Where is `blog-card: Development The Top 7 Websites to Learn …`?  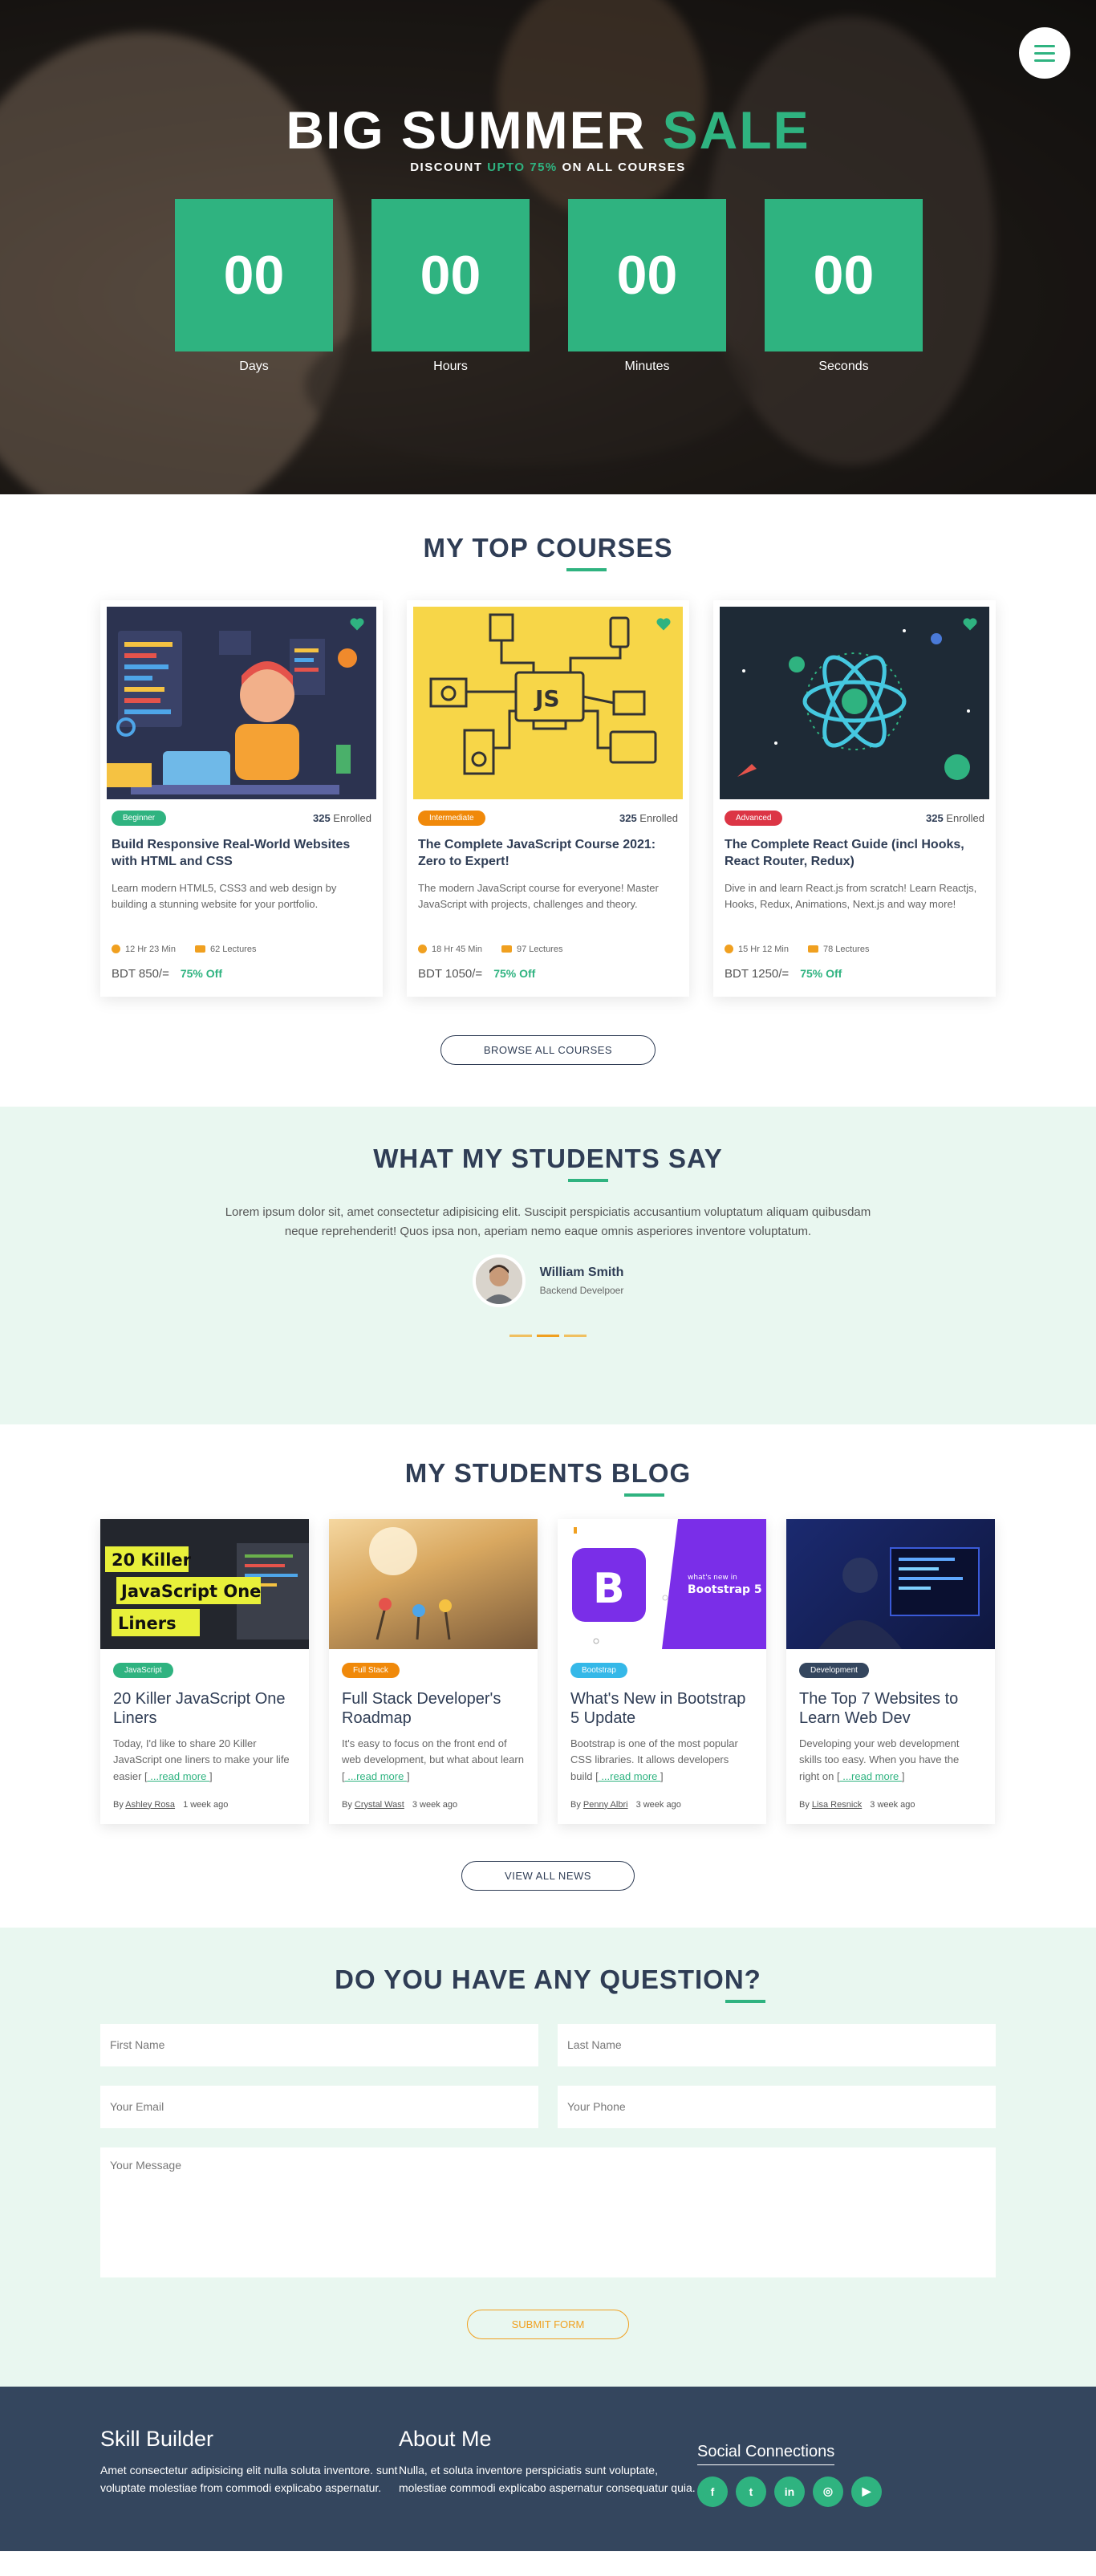 blog-card: Development The Top 7 Websites to Learn … is located at coordinates (890, 1671).